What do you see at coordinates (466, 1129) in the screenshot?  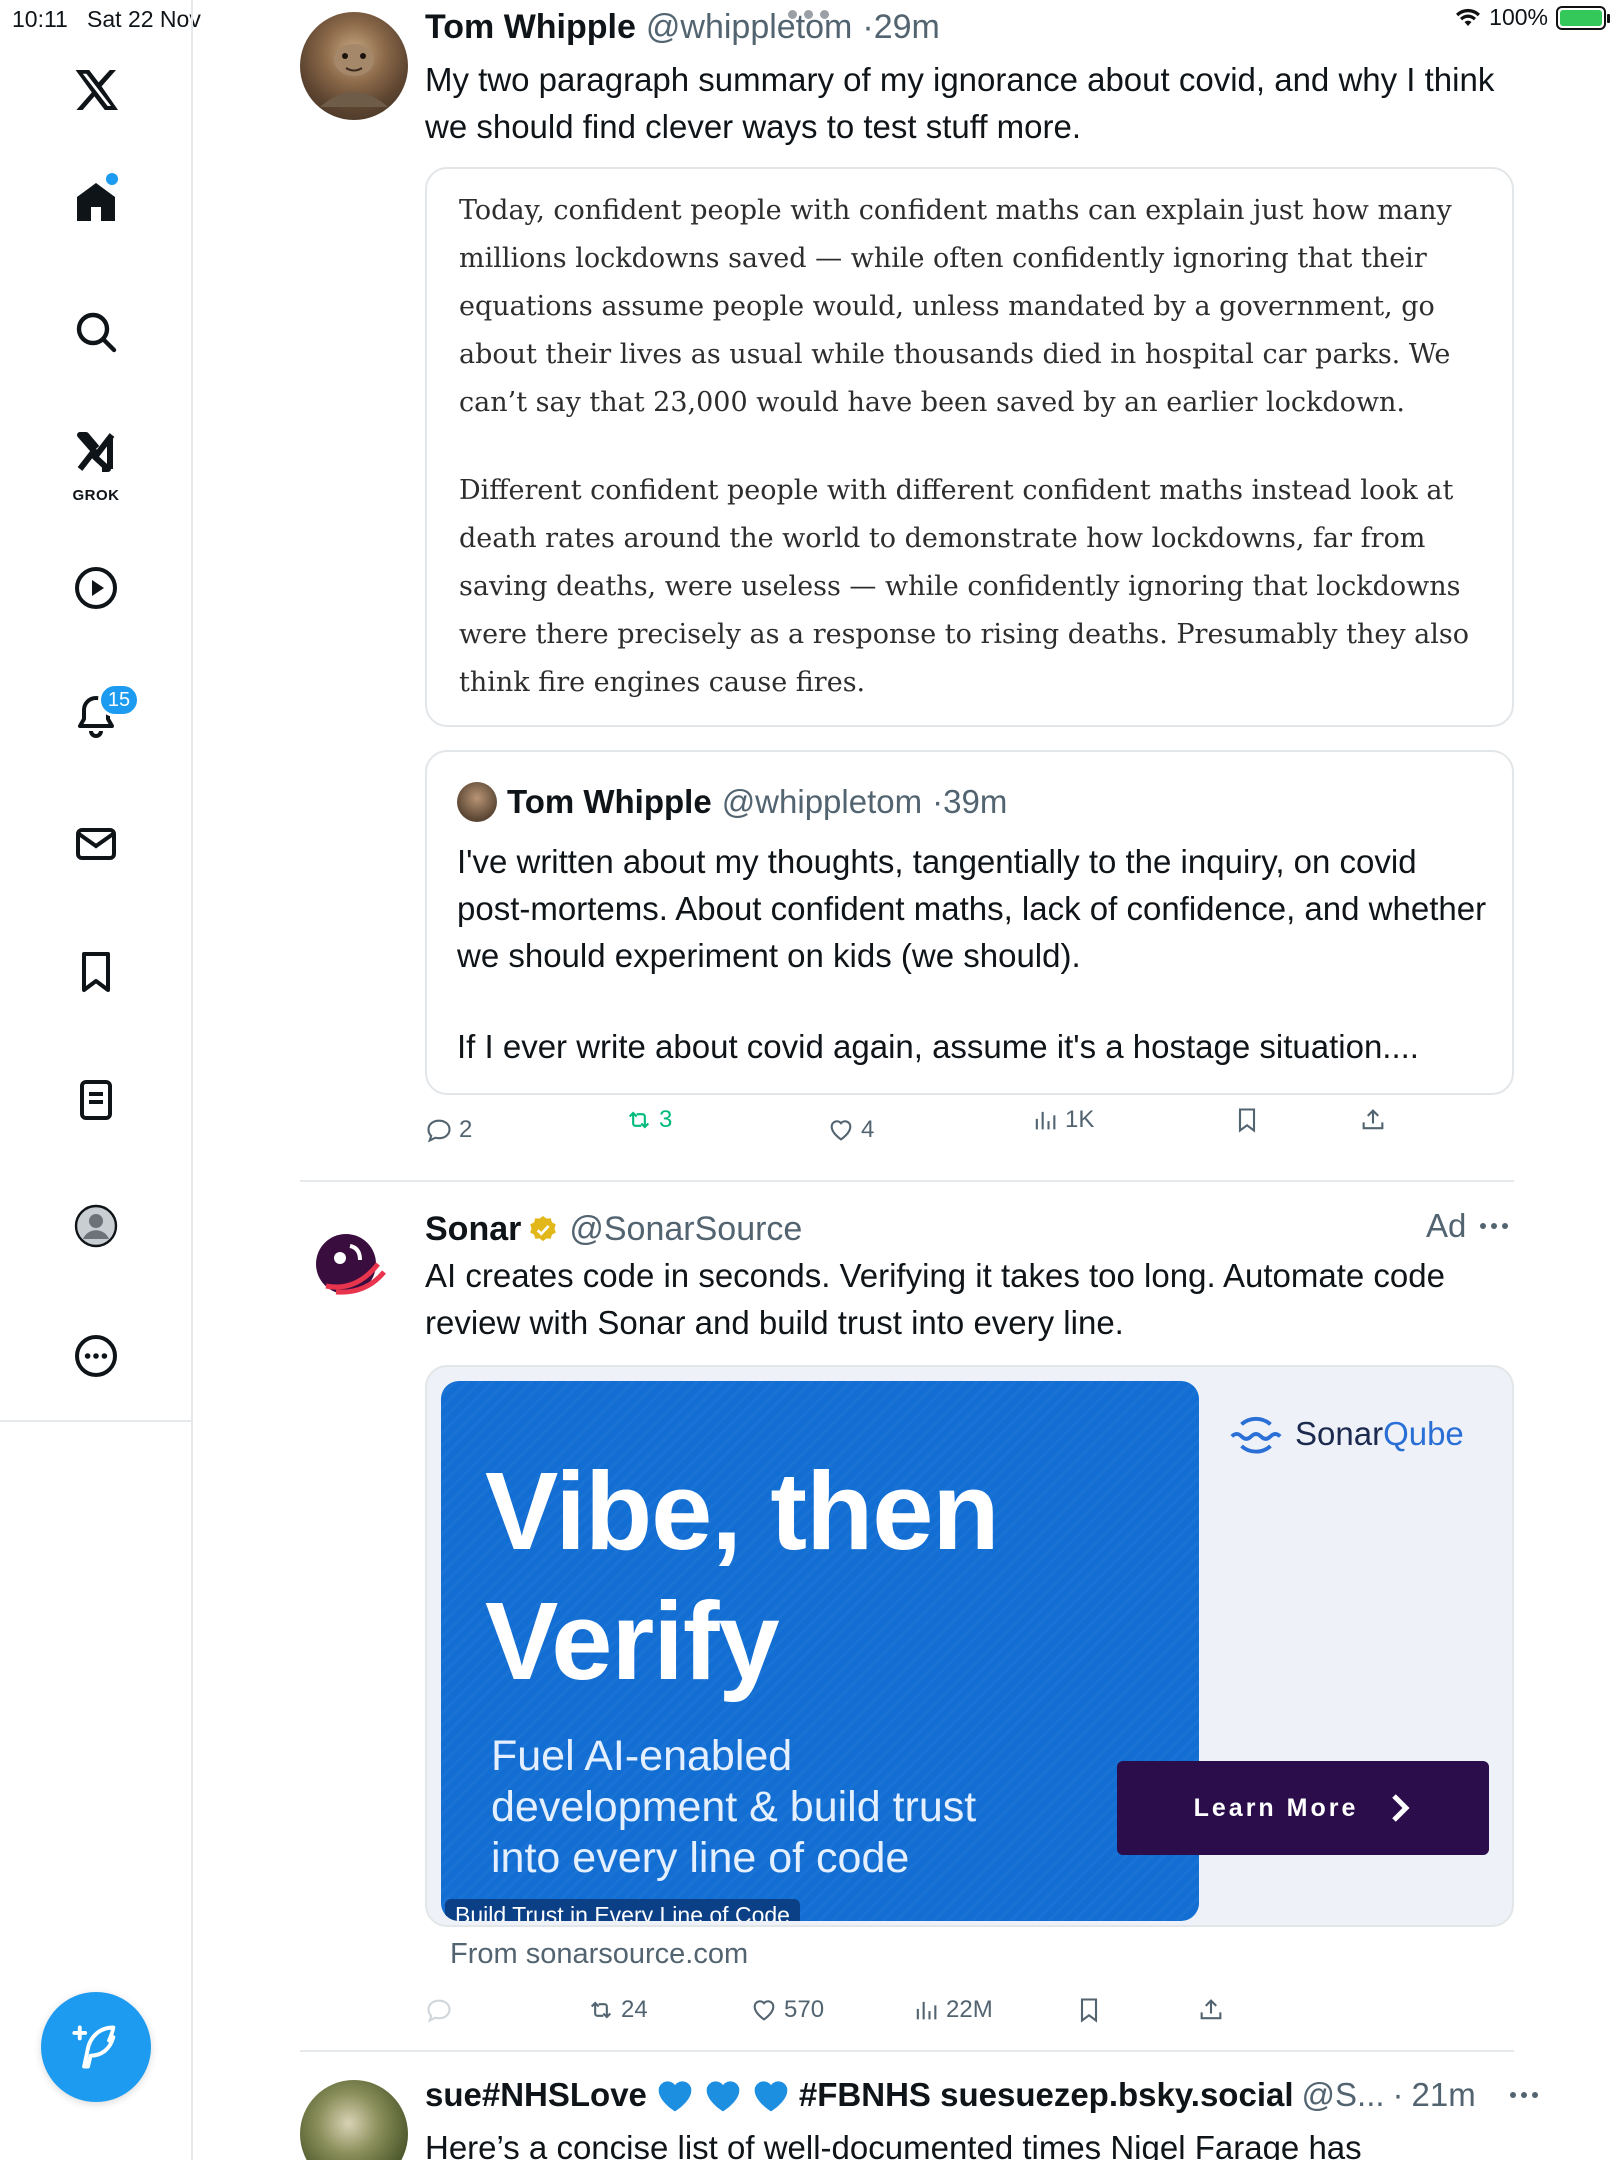 I see `reply-count: 2` at bounding box center [466, 1129].